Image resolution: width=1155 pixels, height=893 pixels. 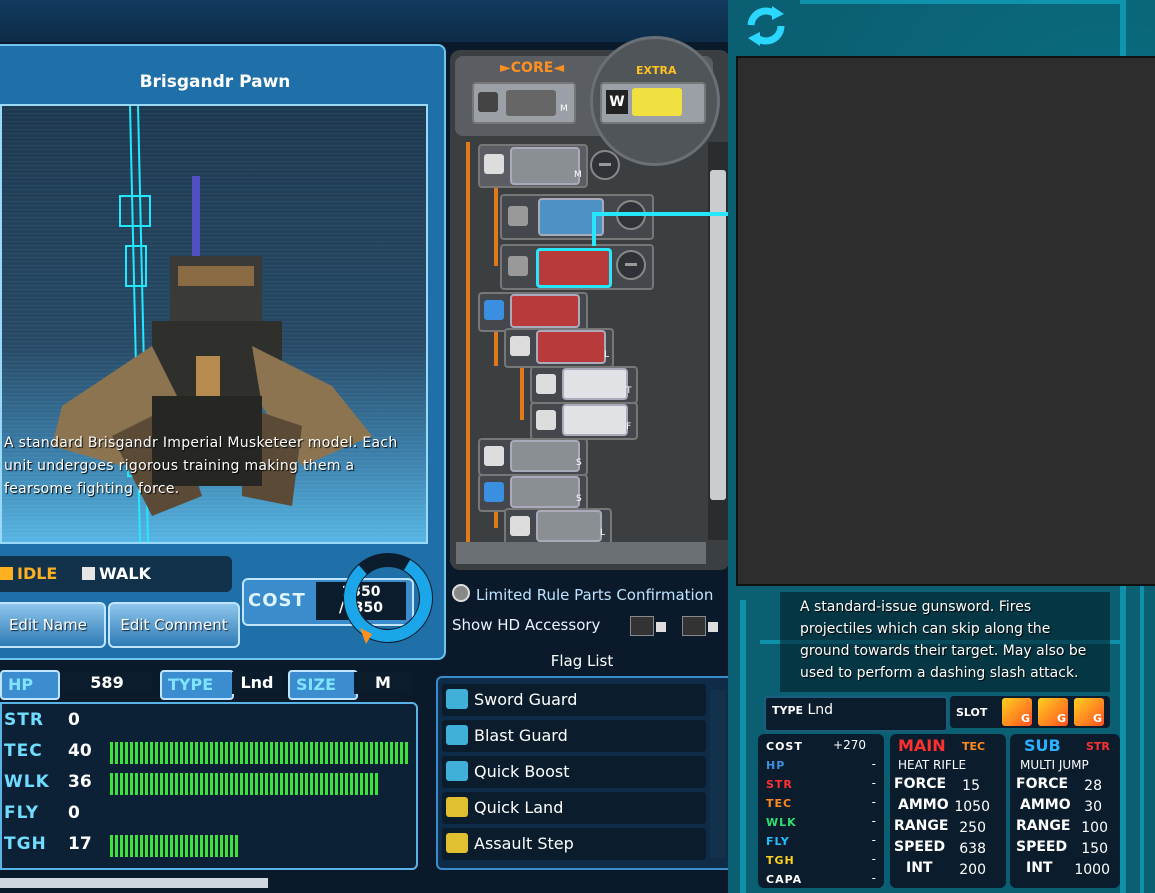 I want to click on torso-part-icon, so click(x=571, y=347).